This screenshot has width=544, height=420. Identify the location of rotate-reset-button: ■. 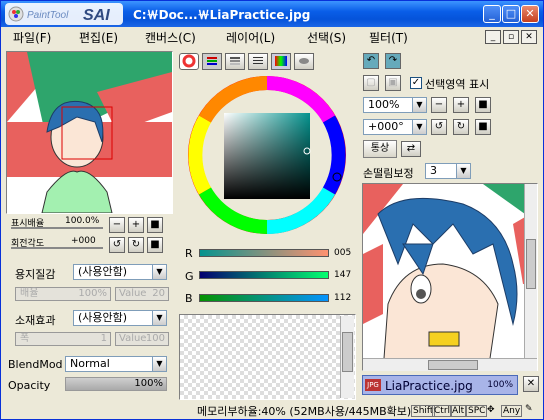
(155, 245).